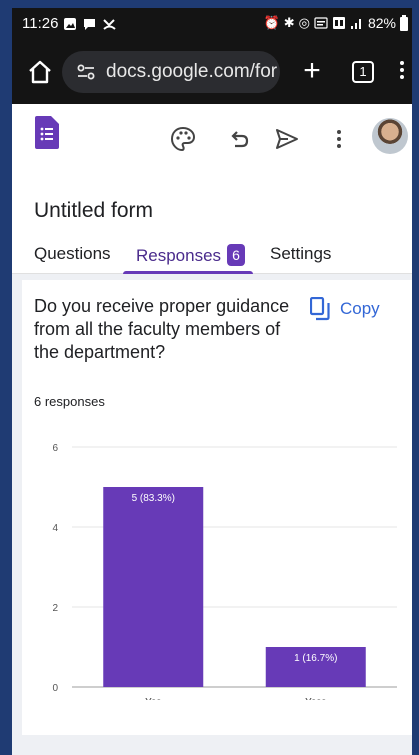  I want to click on google-forms-logo, so click(47, 132).